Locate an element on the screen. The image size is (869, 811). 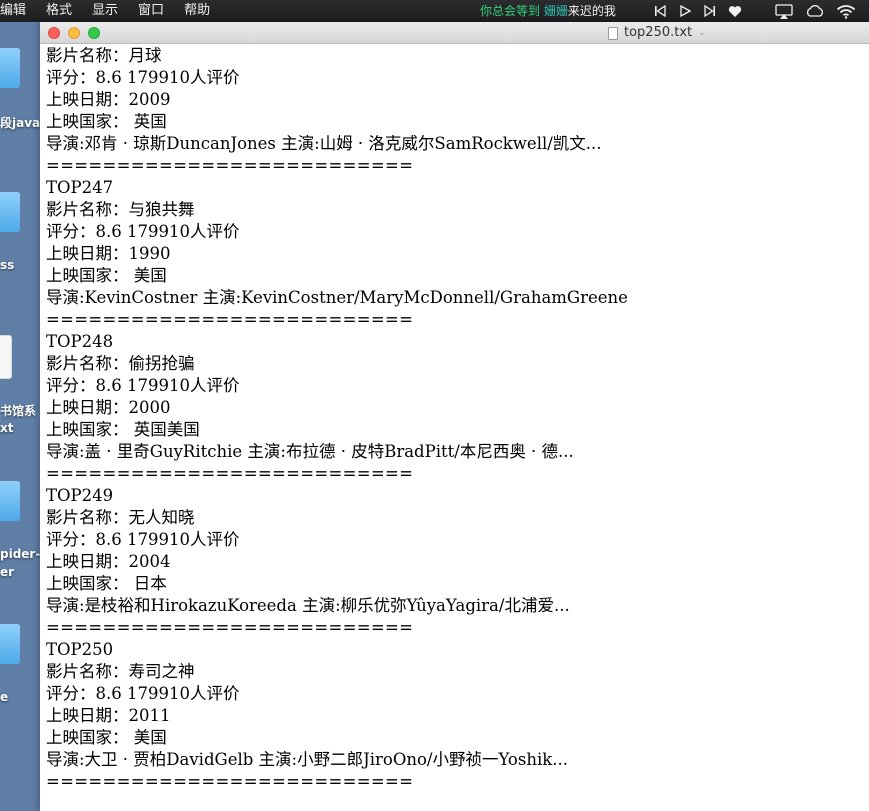
text-line: 影片名称：寿司之神 is located at coordinates (120, 671).